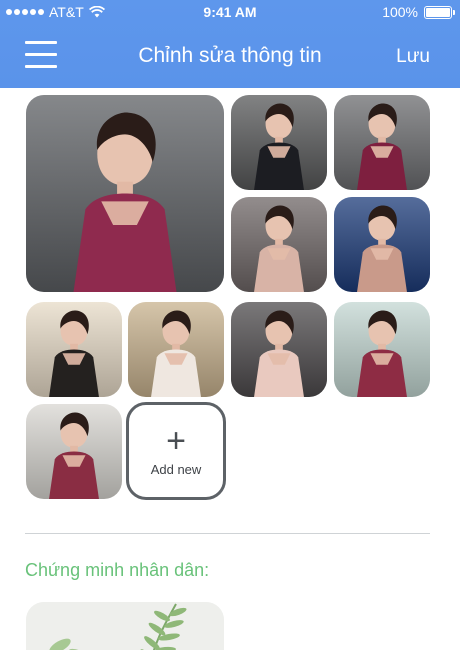 Image resolution: width=460 pixels, height=650 pixels. I want to click on save-button: Lưu, so click(413, 57).